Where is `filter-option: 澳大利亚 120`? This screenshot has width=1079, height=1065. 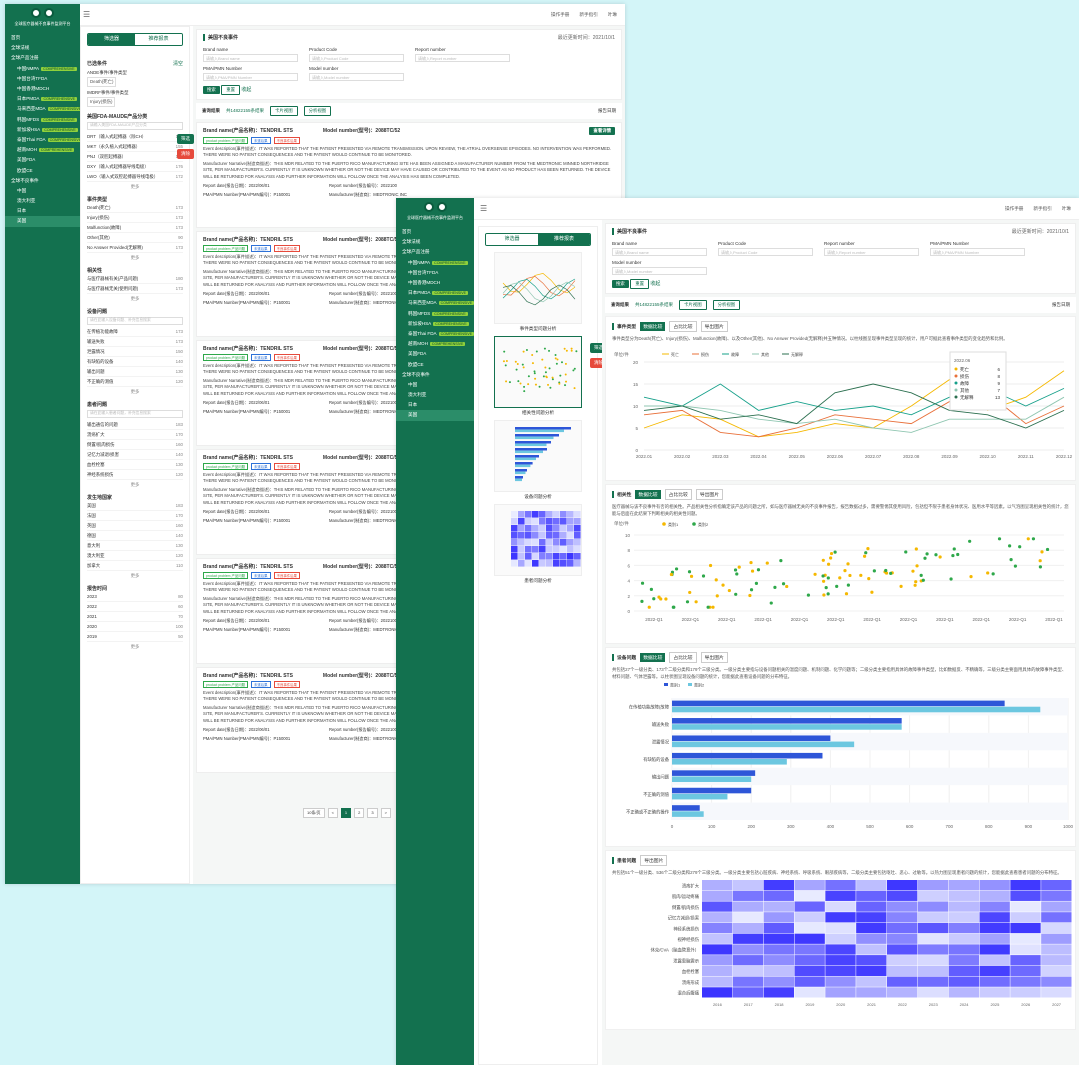 filter-option: 澳大利亚 120 is located at coordinates (135, 556).